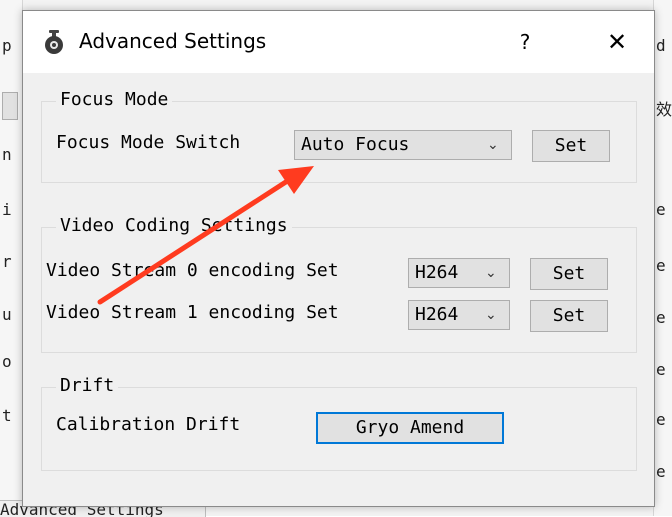 The image size is (672, 517). I want to click on focus-mode-select: Auto Focus ⌄, so click(403, 145).